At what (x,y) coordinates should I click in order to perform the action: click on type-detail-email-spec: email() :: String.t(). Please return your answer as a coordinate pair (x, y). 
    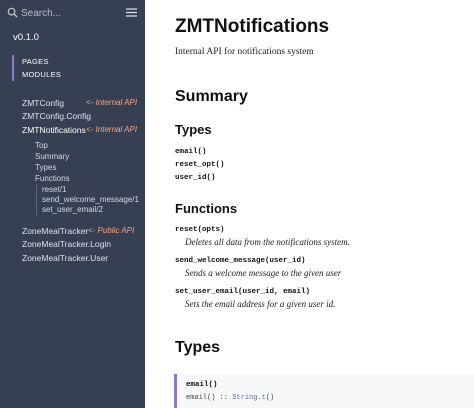
    Looking at the image, I should click on (230, 398).